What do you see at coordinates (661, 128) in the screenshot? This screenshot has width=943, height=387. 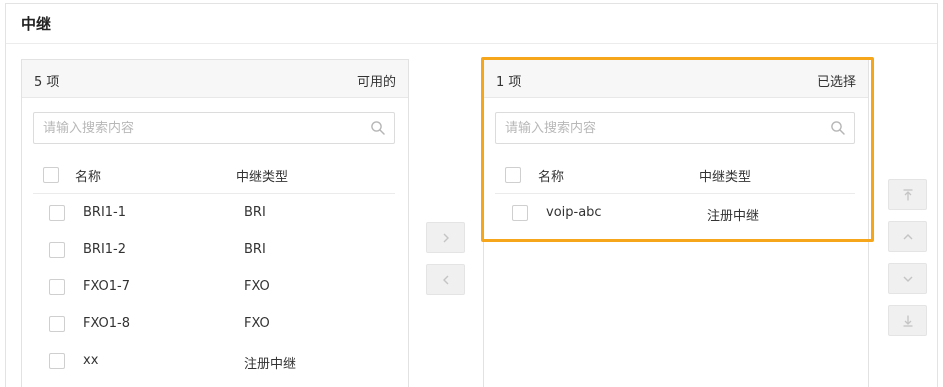 I see `selected-search-input` at bounding box center [661, 128].